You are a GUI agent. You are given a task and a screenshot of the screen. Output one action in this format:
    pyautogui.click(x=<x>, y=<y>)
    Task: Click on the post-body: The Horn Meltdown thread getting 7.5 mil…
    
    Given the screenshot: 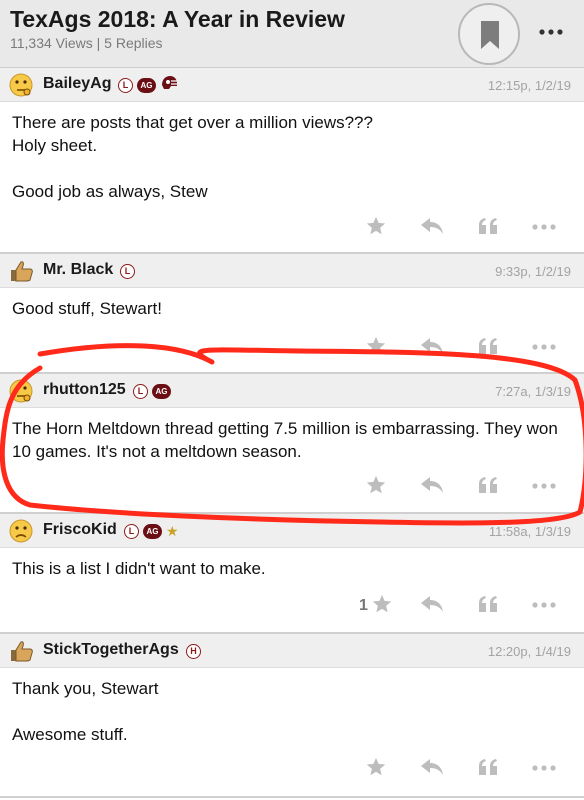 What is the action you would take?
    pyautogui.click(x=293, y=440)
    